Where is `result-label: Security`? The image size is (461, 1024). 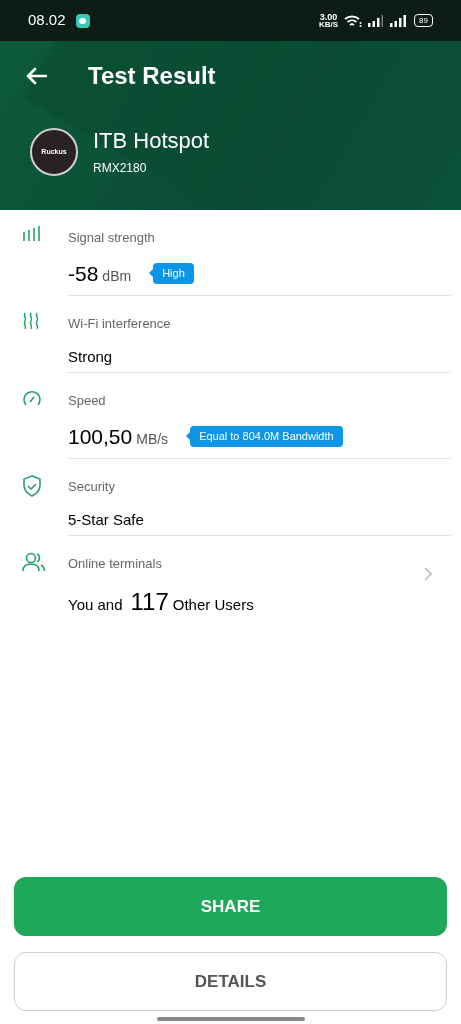 result-label: Security is located at coordinates (92, 487).